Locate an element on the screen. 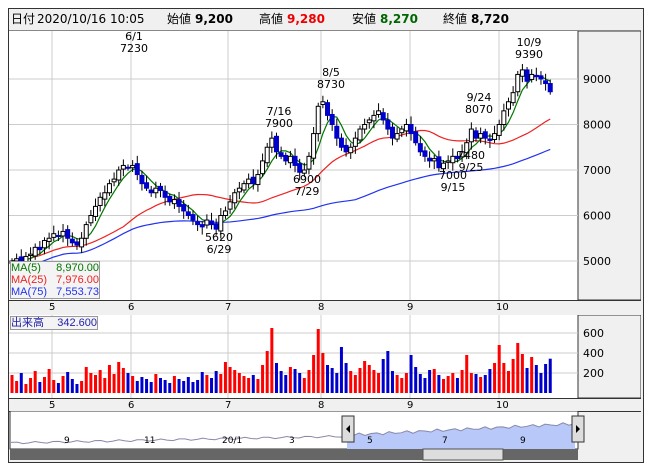 This screenshot has width=652, height=469. close-value: 8,720 is located at coordinates (490, 19).